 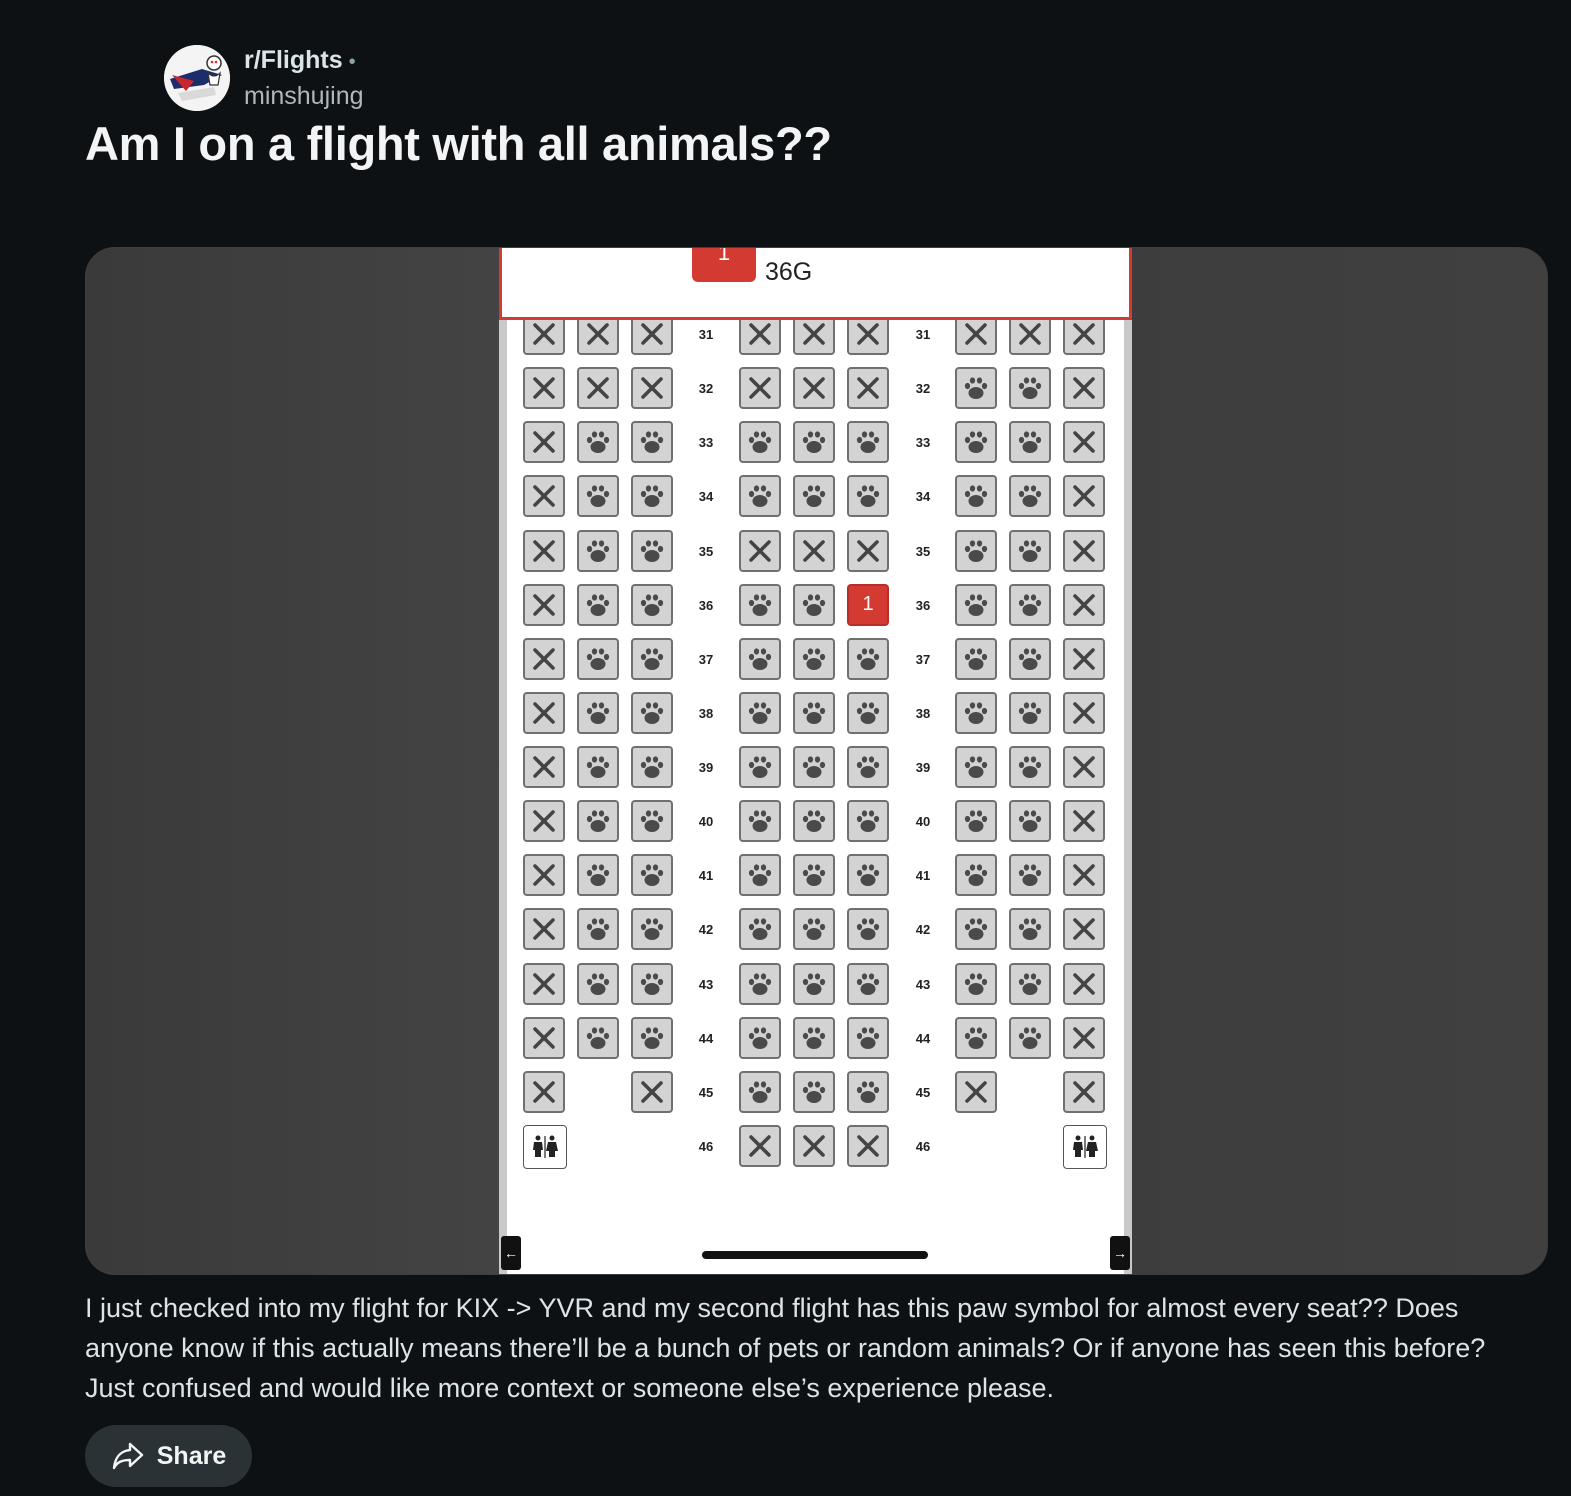 What do you see at coordinates (293, 60) in the screenshot?
I see `subreddit-name: r/Flights` at bounding box center [293, 60].